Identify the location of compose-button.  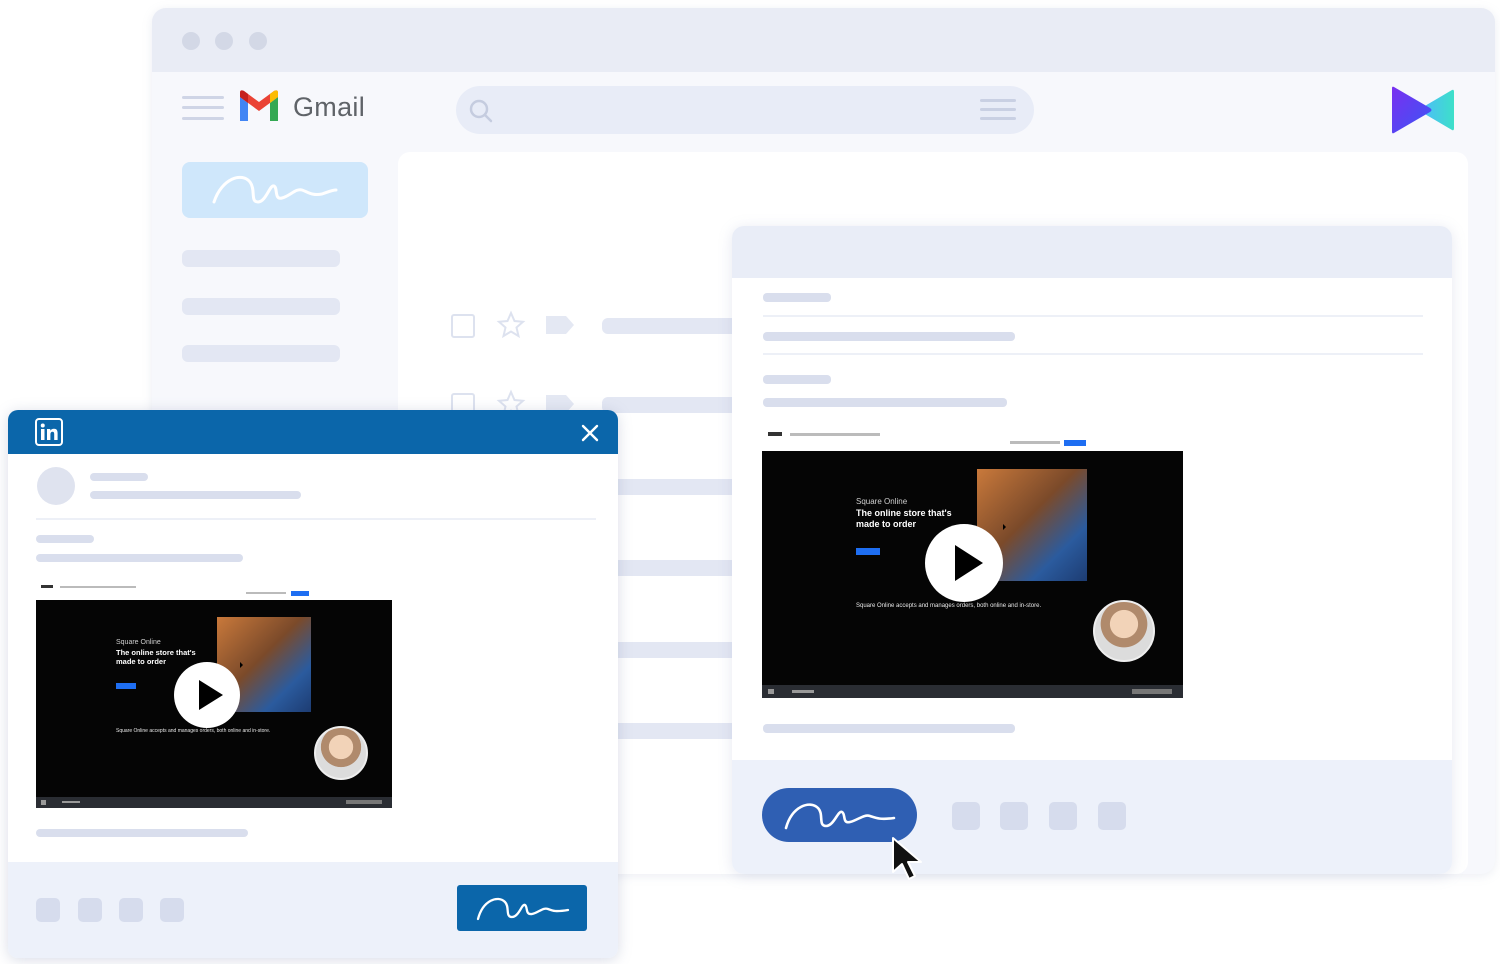
(275, 190).